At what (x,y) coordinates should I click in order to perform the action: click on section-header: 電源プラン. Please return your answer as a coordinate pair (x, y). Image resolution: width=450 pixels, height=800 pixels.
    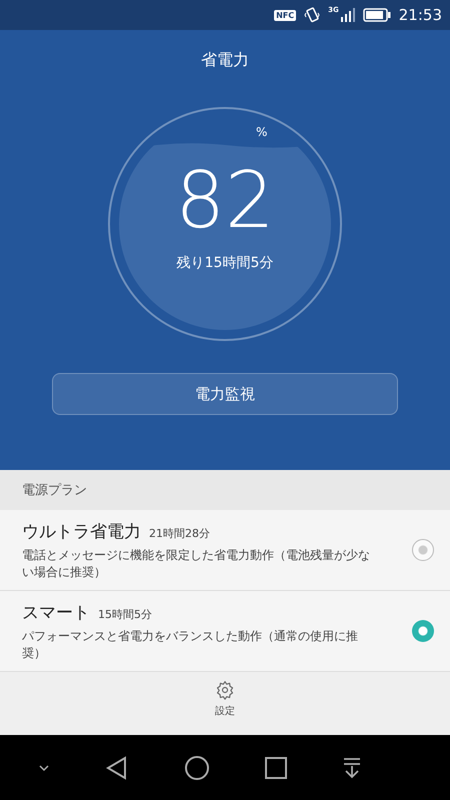
    Looking at the image, I should click on (225, 490).